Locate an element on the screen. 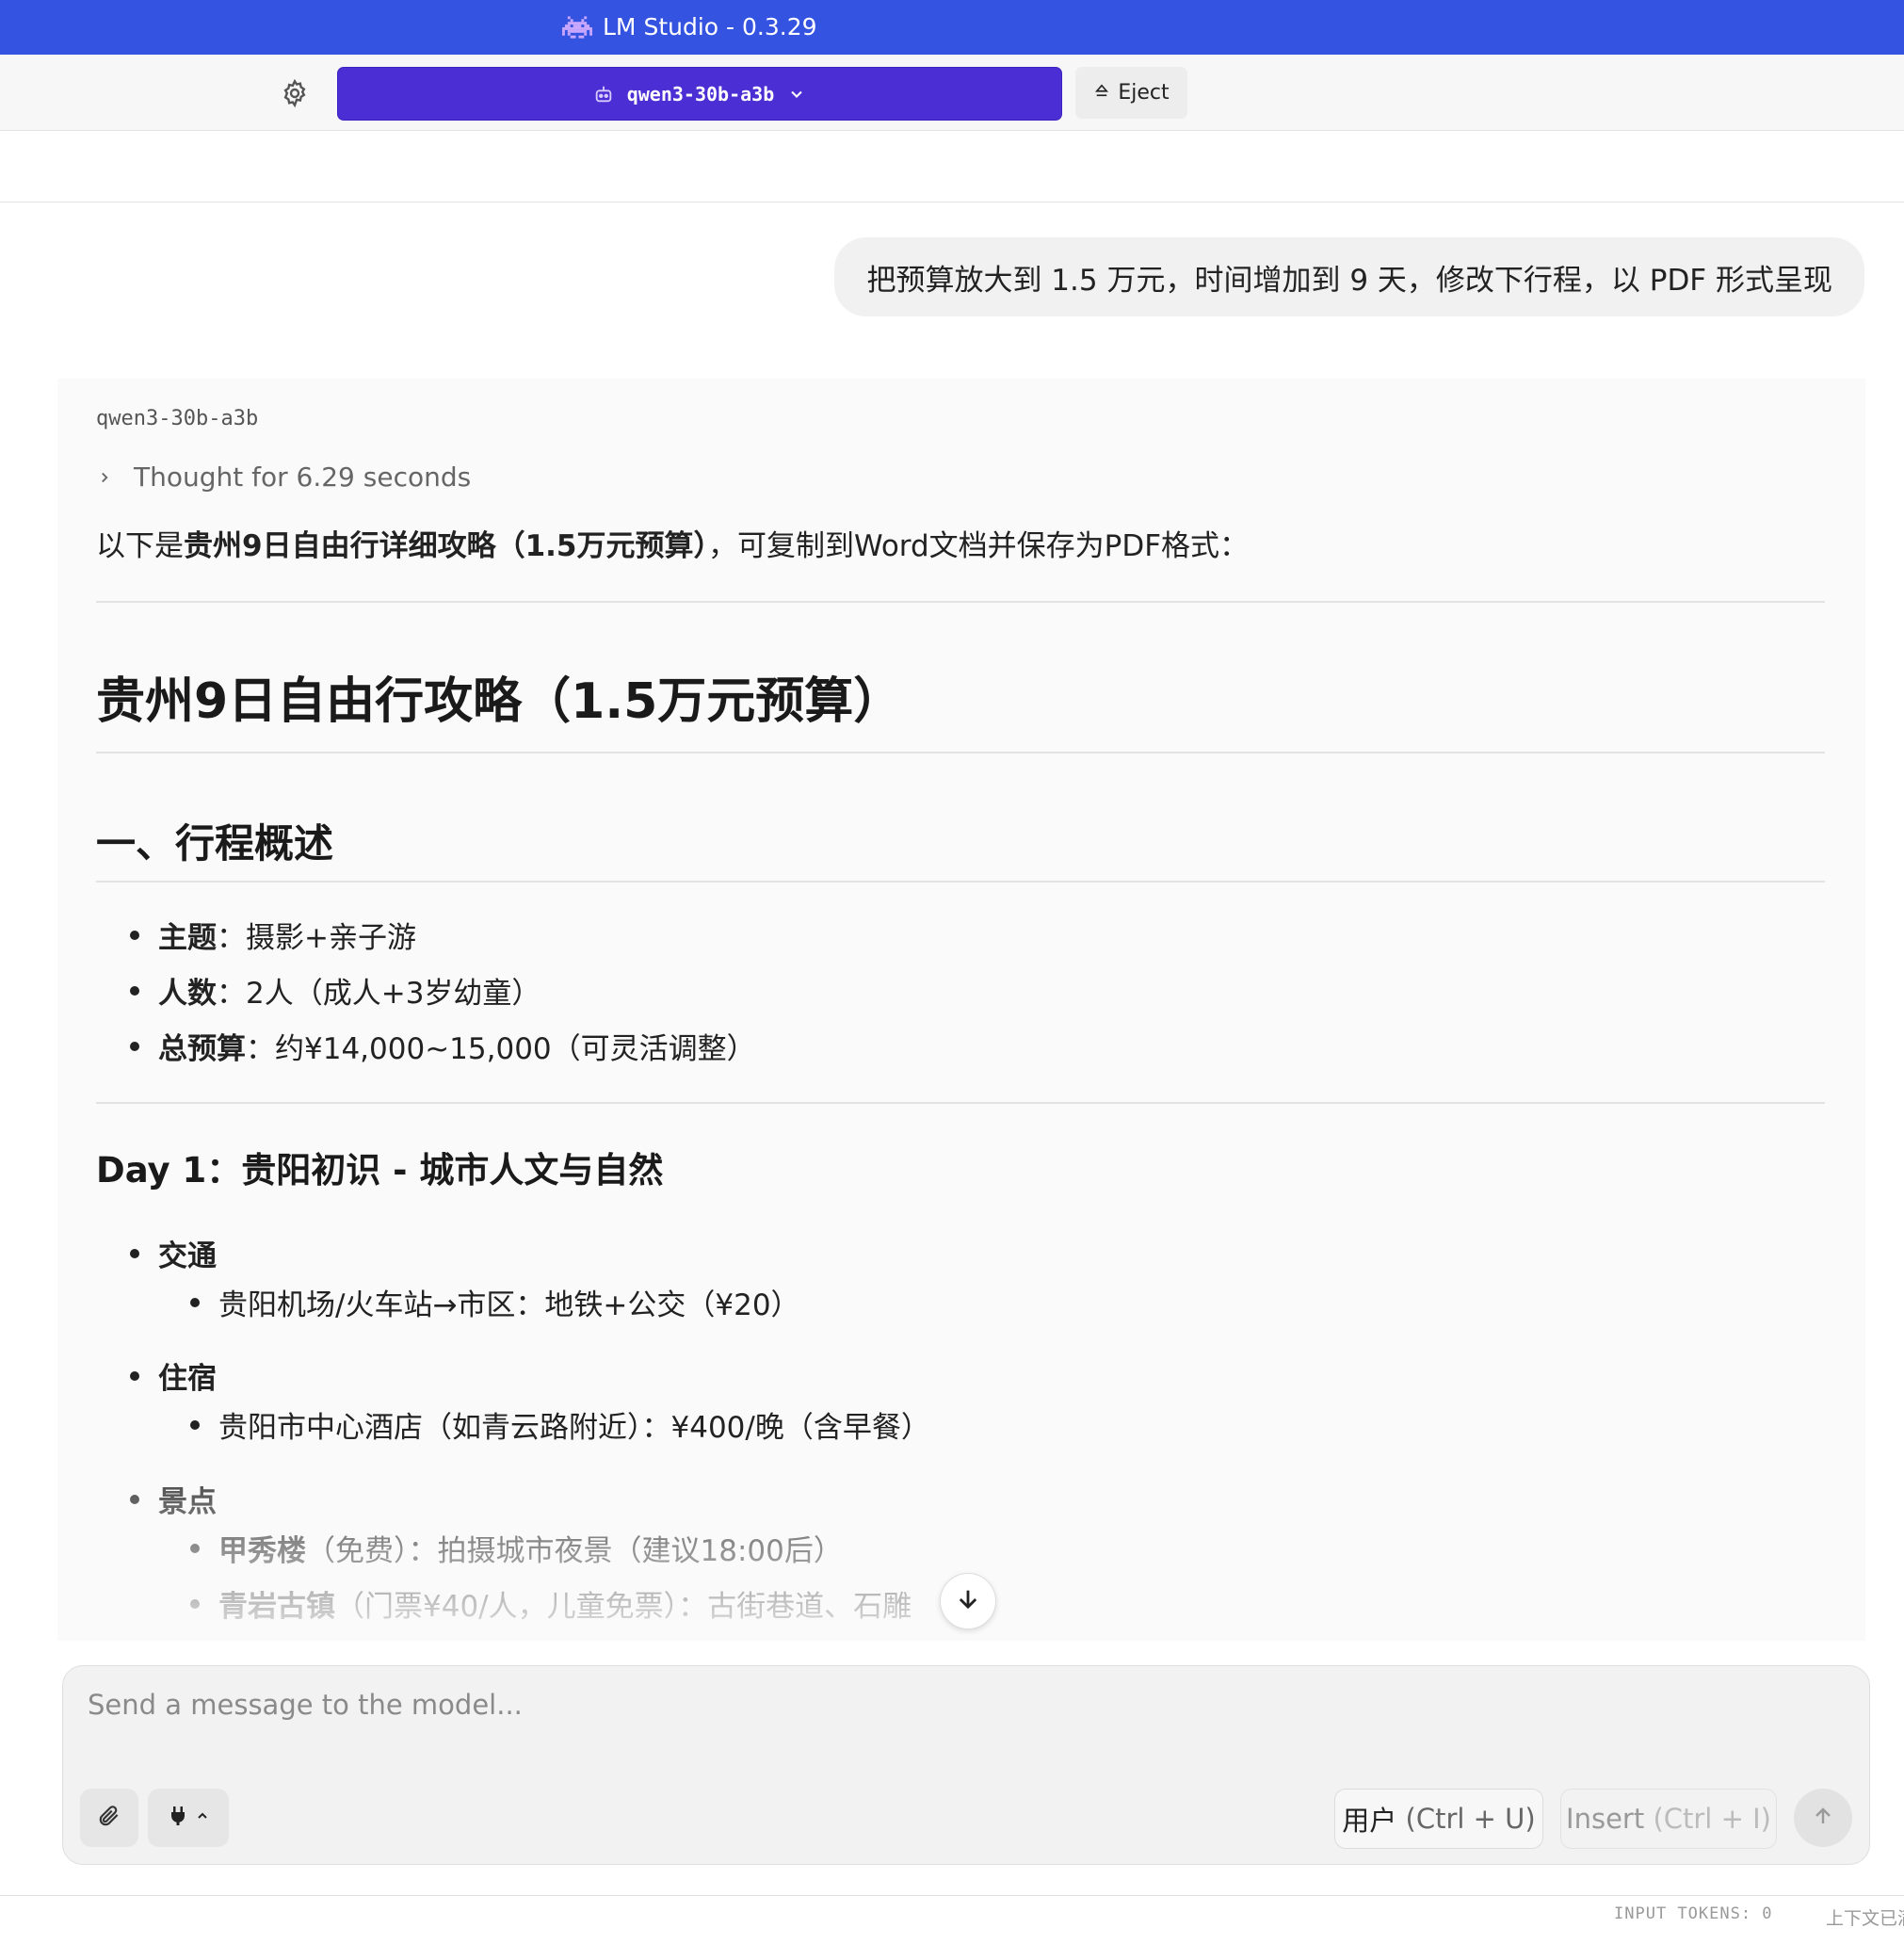 This screenshot has height=1944, width=1904. footer-divider is located at coordinates (952, 1895).